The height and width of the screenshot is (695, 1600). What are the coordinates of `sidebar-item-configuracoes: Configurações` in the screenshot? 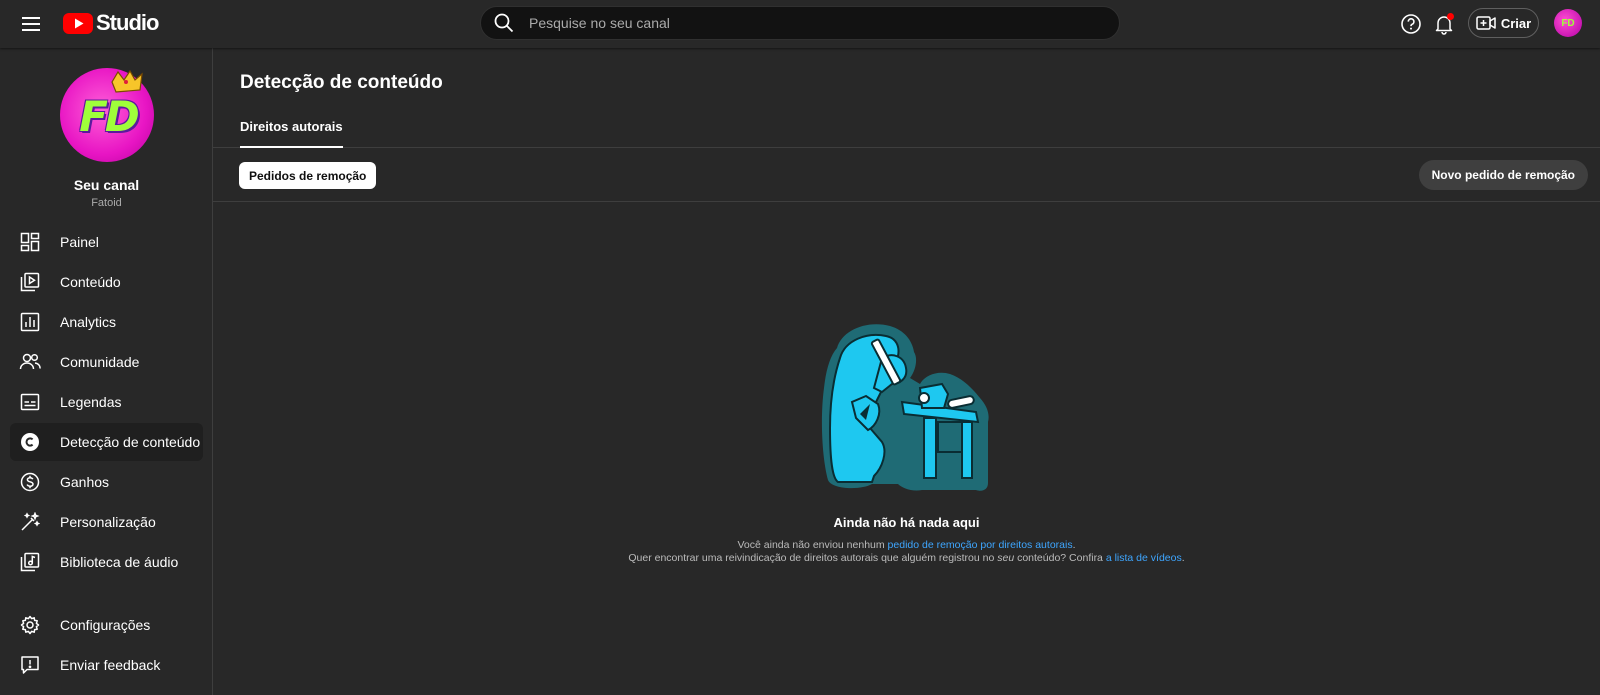 It's located at (106, 625).